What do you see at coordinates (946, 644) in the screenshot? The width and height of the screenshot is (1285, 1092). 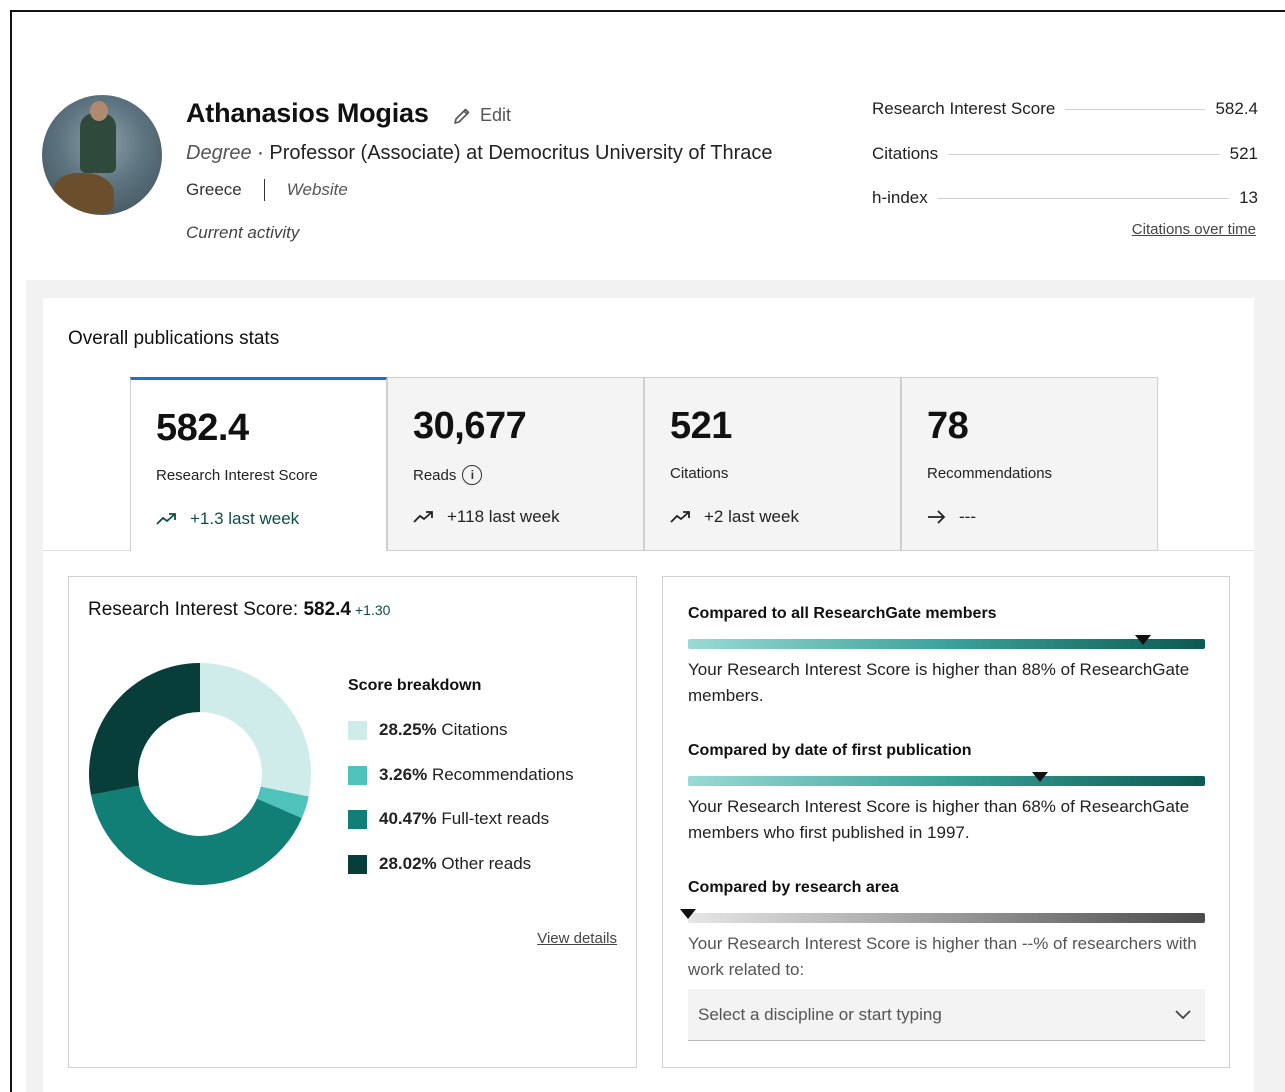 I see `percentile-bar-all` at bounding box center [946, 644].